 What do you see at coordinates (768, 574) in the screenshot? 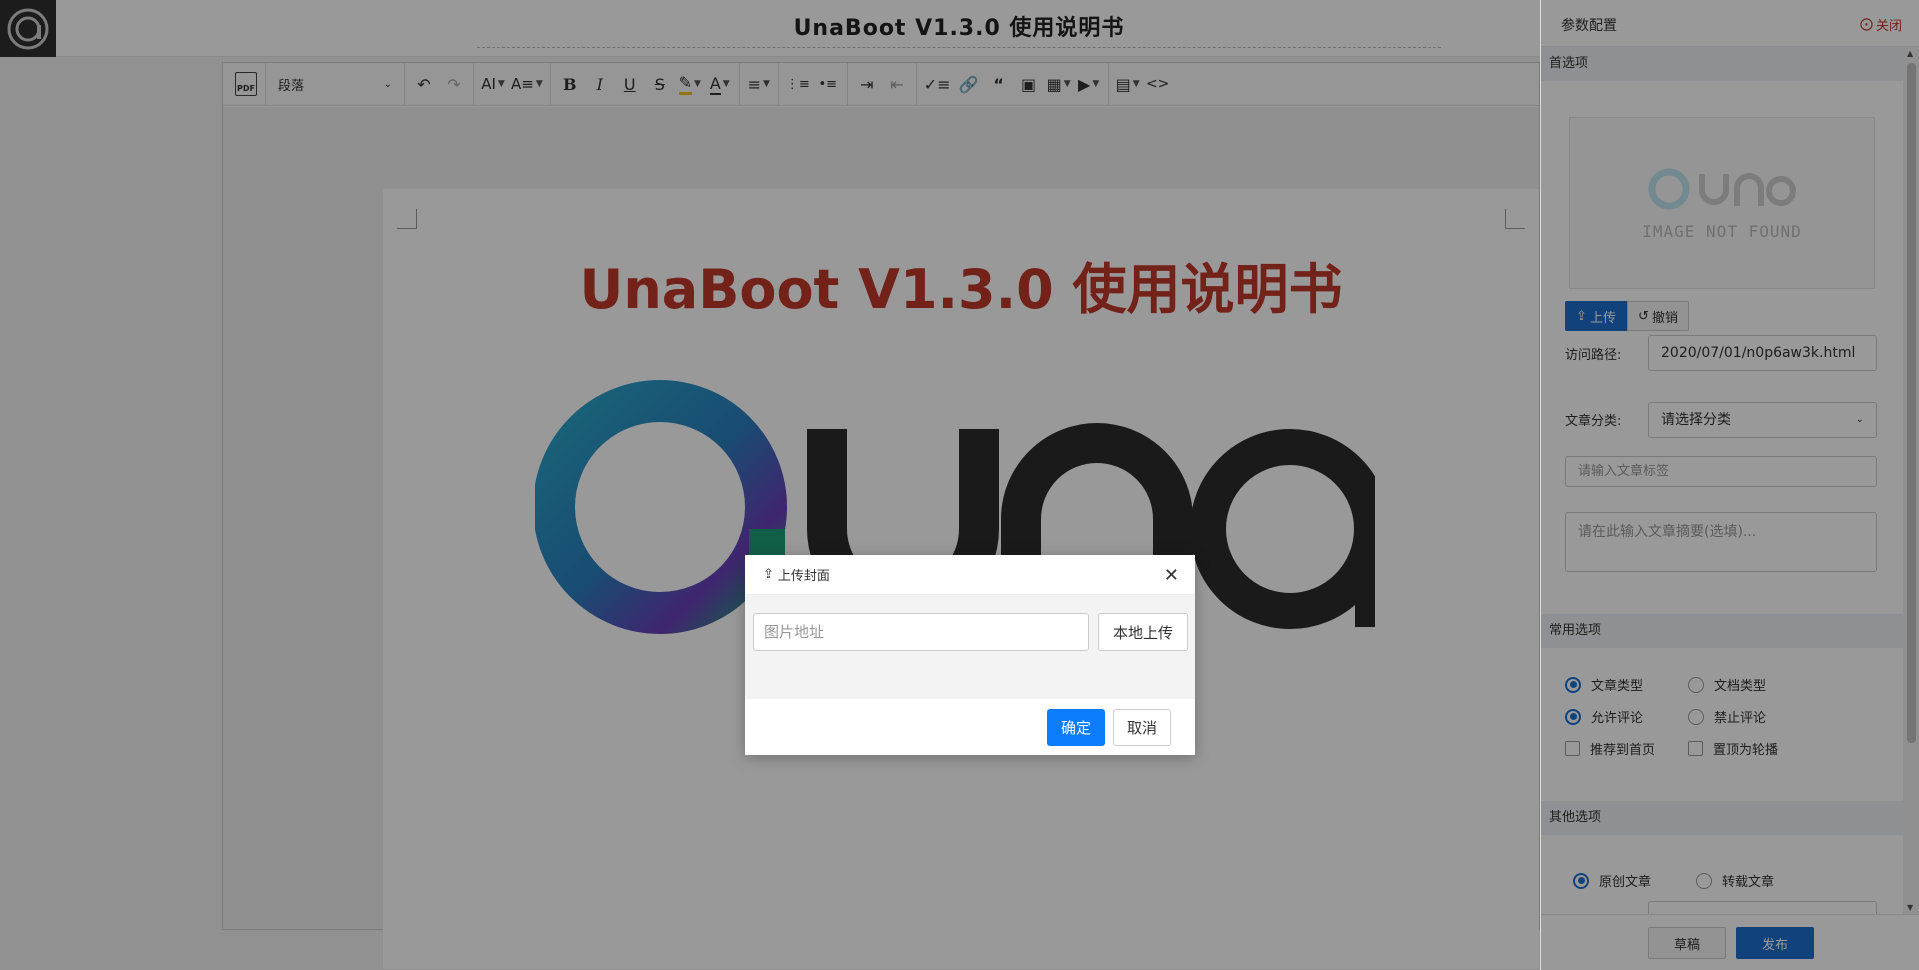
I see `upload-icon: ⇪` at bounding box center [768, 574].